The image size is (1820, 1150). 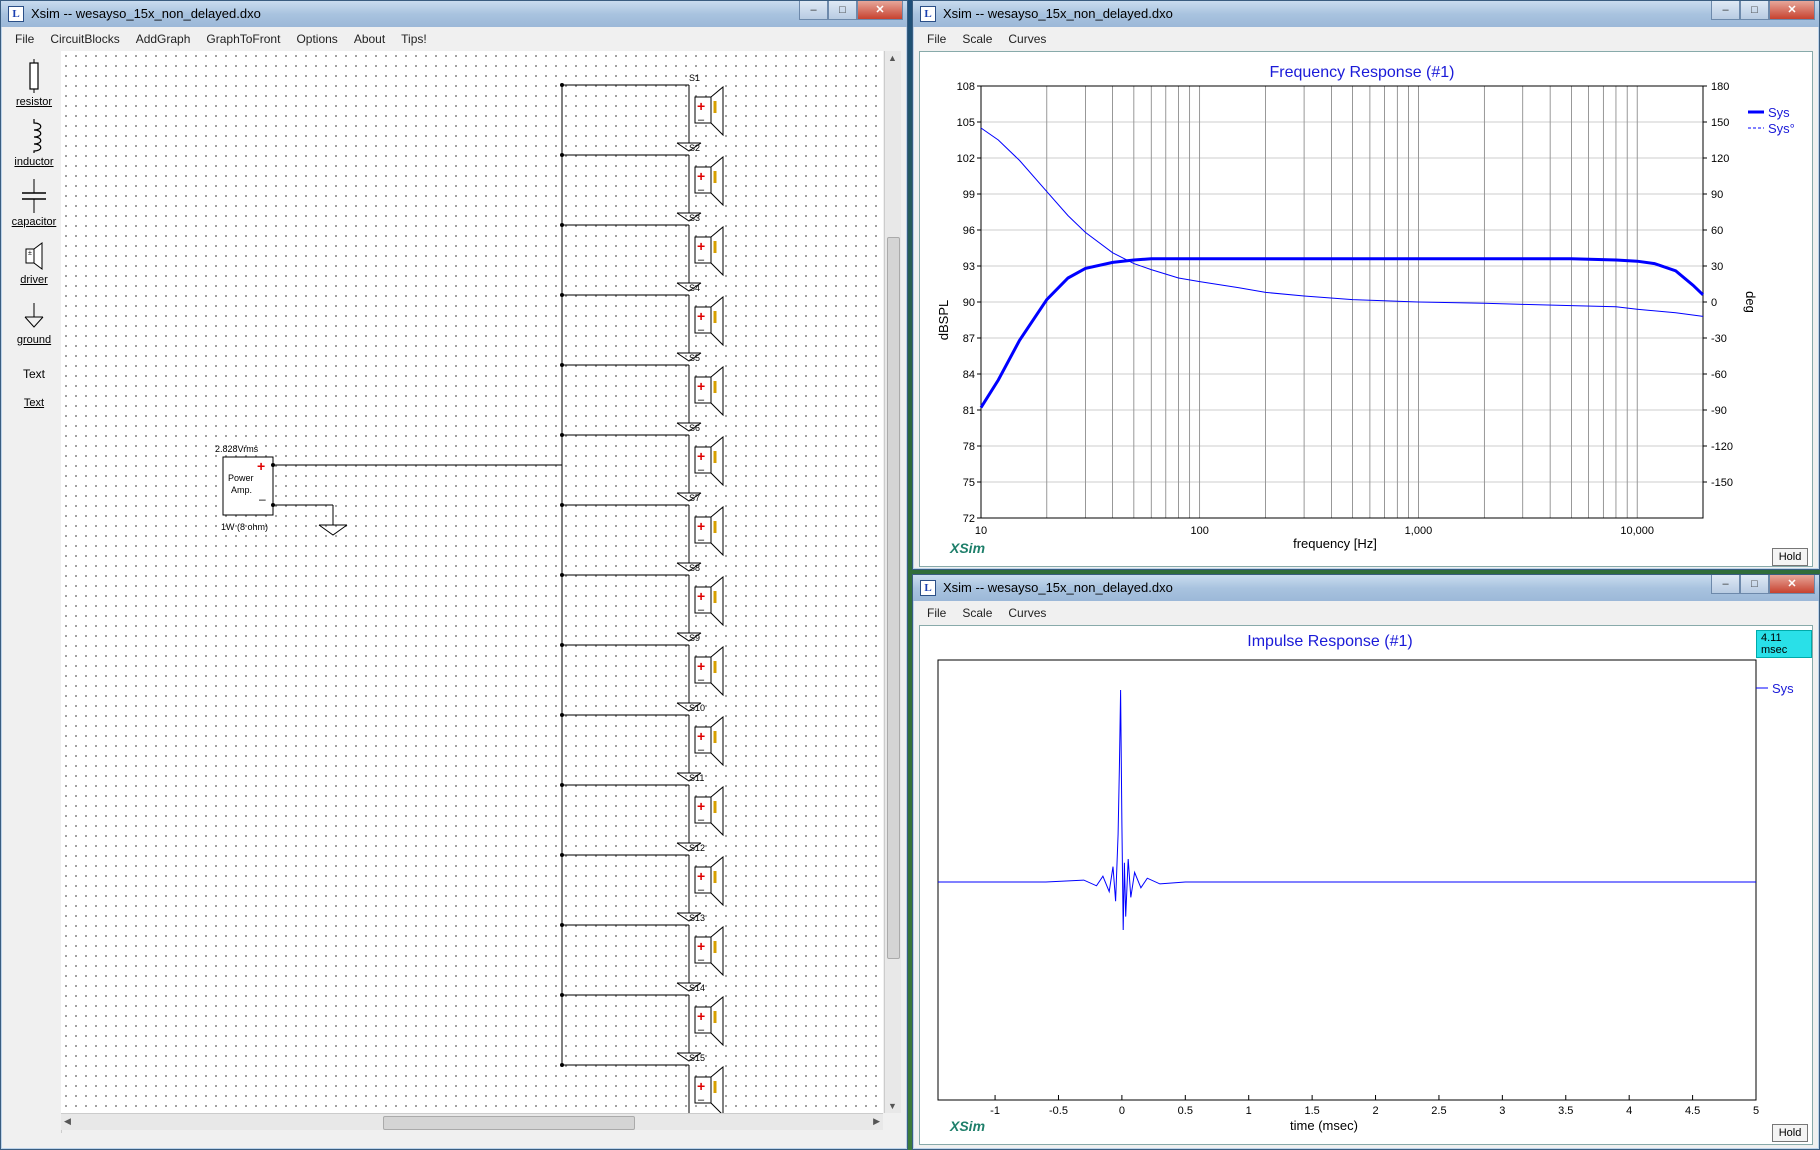 What do you see at coordinates (969, 483) in the screenshot?
I see `y-tick-label: 75` at bounding box center [969, 483].